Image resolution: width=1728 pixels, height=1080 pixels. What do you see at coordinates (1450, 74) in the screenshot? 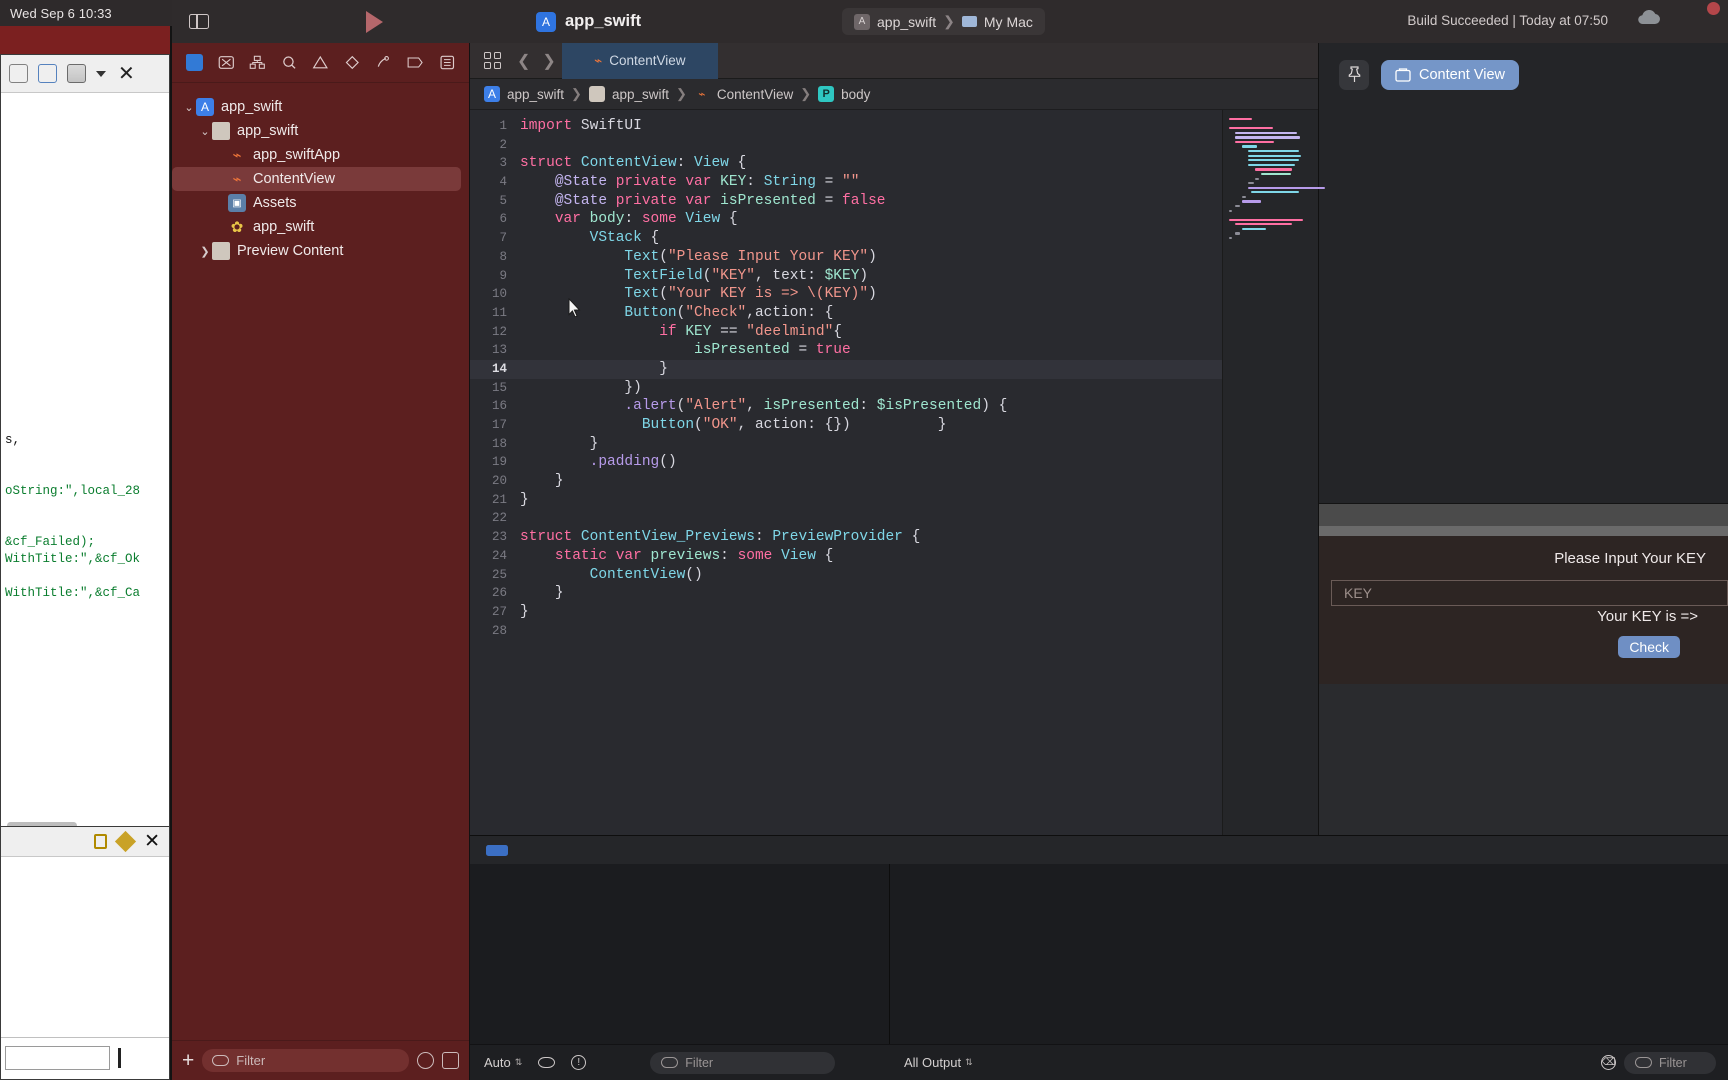
I see `preview-selector: Content View` at bounding box center [1450, 74].